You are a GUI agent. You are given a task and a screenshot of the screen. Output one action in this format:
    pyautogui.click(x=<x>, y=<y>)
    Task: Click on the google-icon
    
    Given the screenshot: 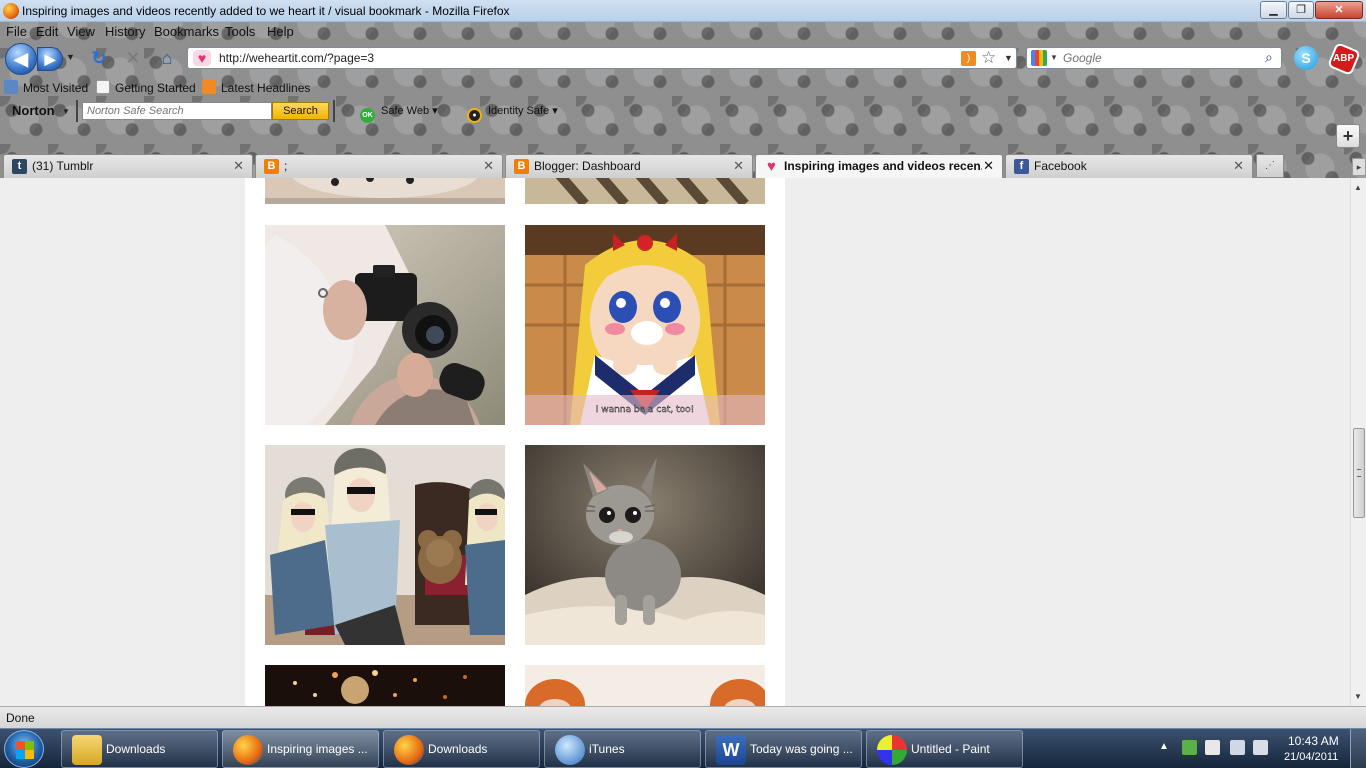 What is the action you would take?
    pyautogui.click(x=1039, y=58)
    